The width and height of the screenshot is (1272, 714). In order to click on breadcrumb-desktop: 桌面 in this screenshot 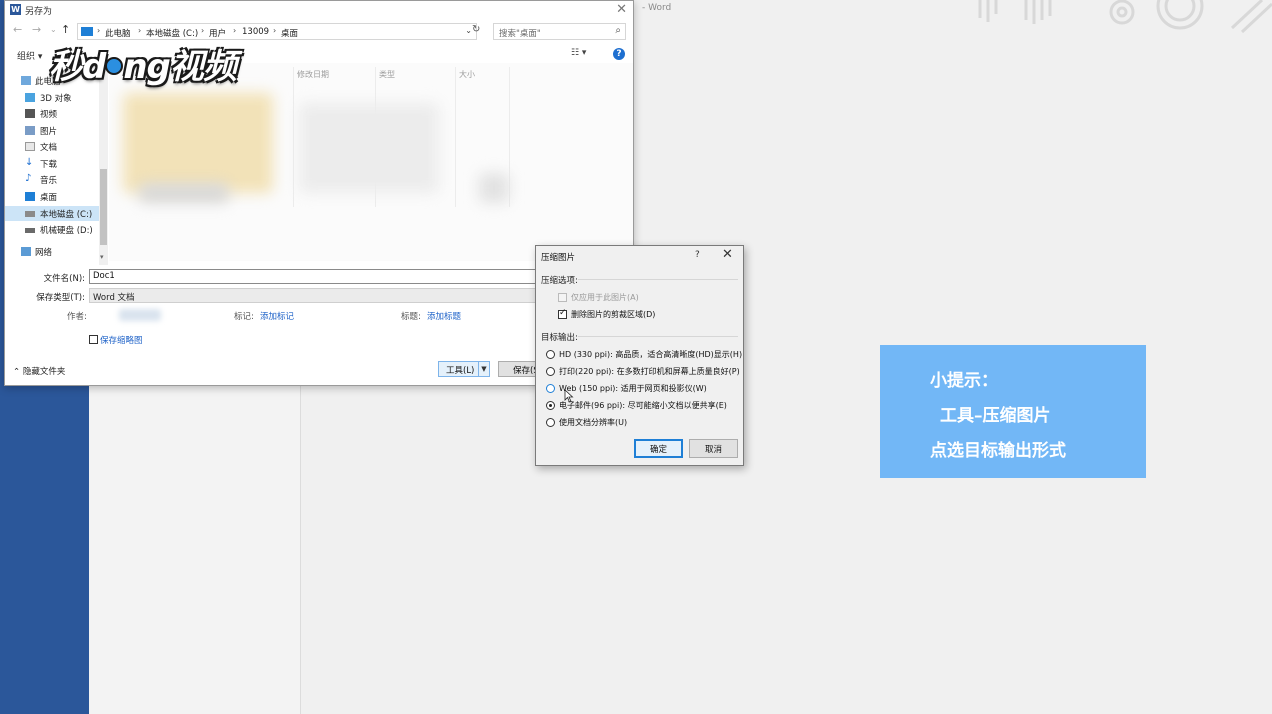, I will do `click(289, 33)`.